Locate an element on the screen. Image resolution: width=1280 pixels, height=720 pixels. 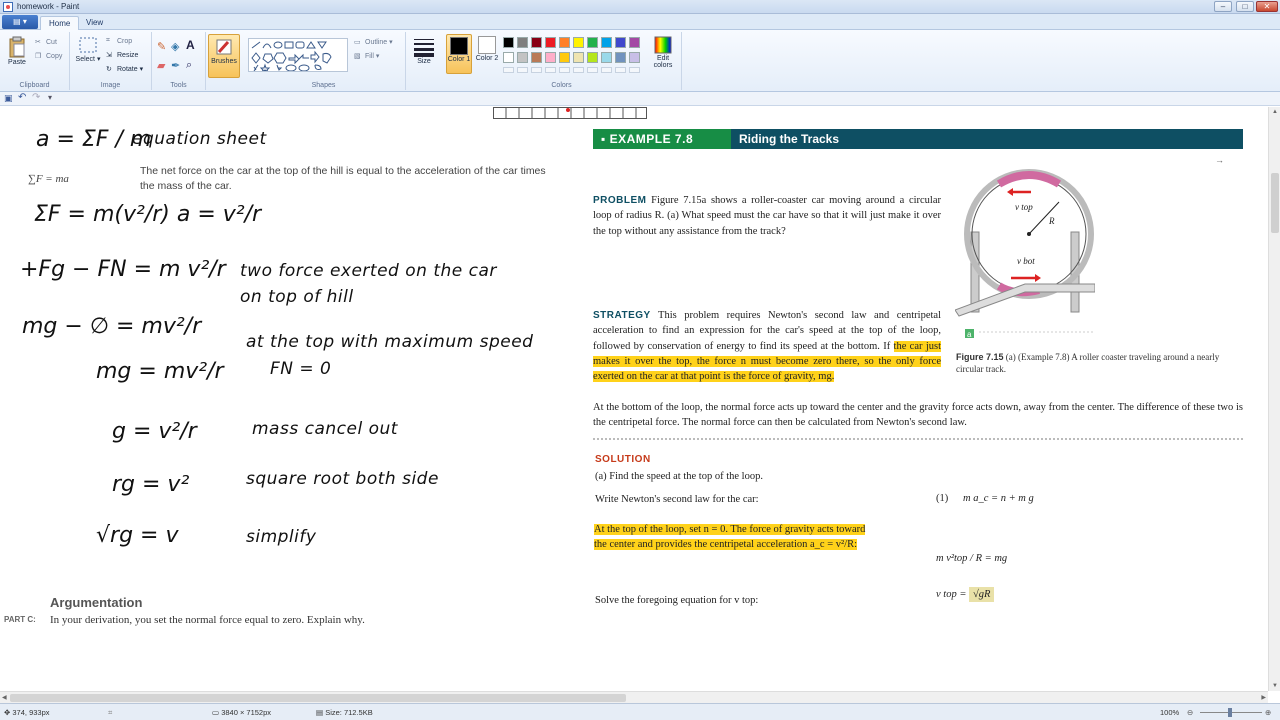
edit-colors-button: Edit colors is located at coordinates (663, 52).